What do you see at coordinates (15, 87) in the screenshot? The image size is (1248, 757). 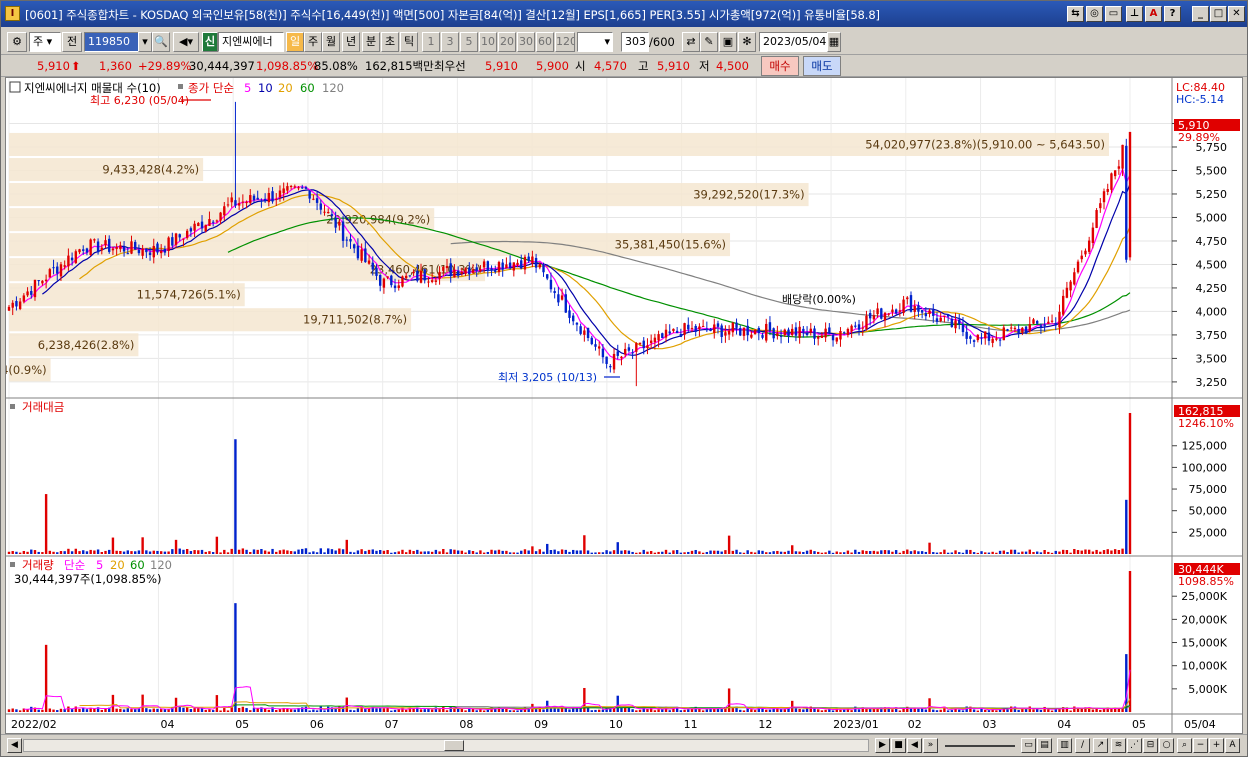 I see `panel-menu-icon` at bounding box center [15, 87].